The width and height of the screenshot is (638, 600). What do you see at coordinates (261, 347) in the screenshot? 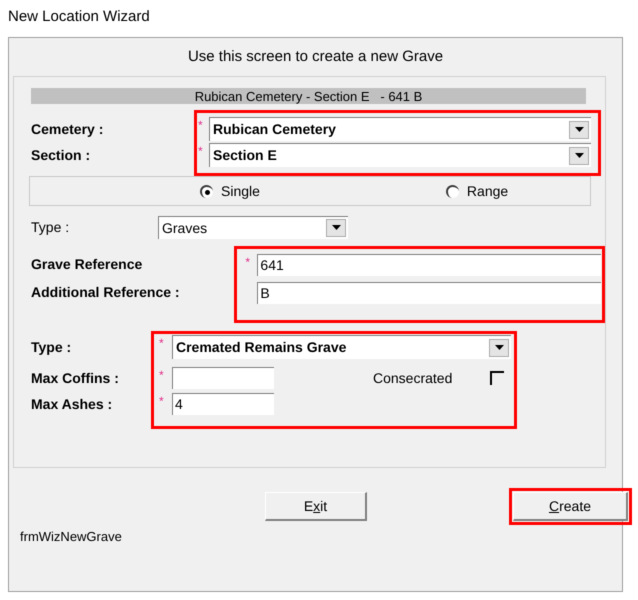
I see `dropdown-value: Cremated Remains Grave` at bounding box center [261, 347].